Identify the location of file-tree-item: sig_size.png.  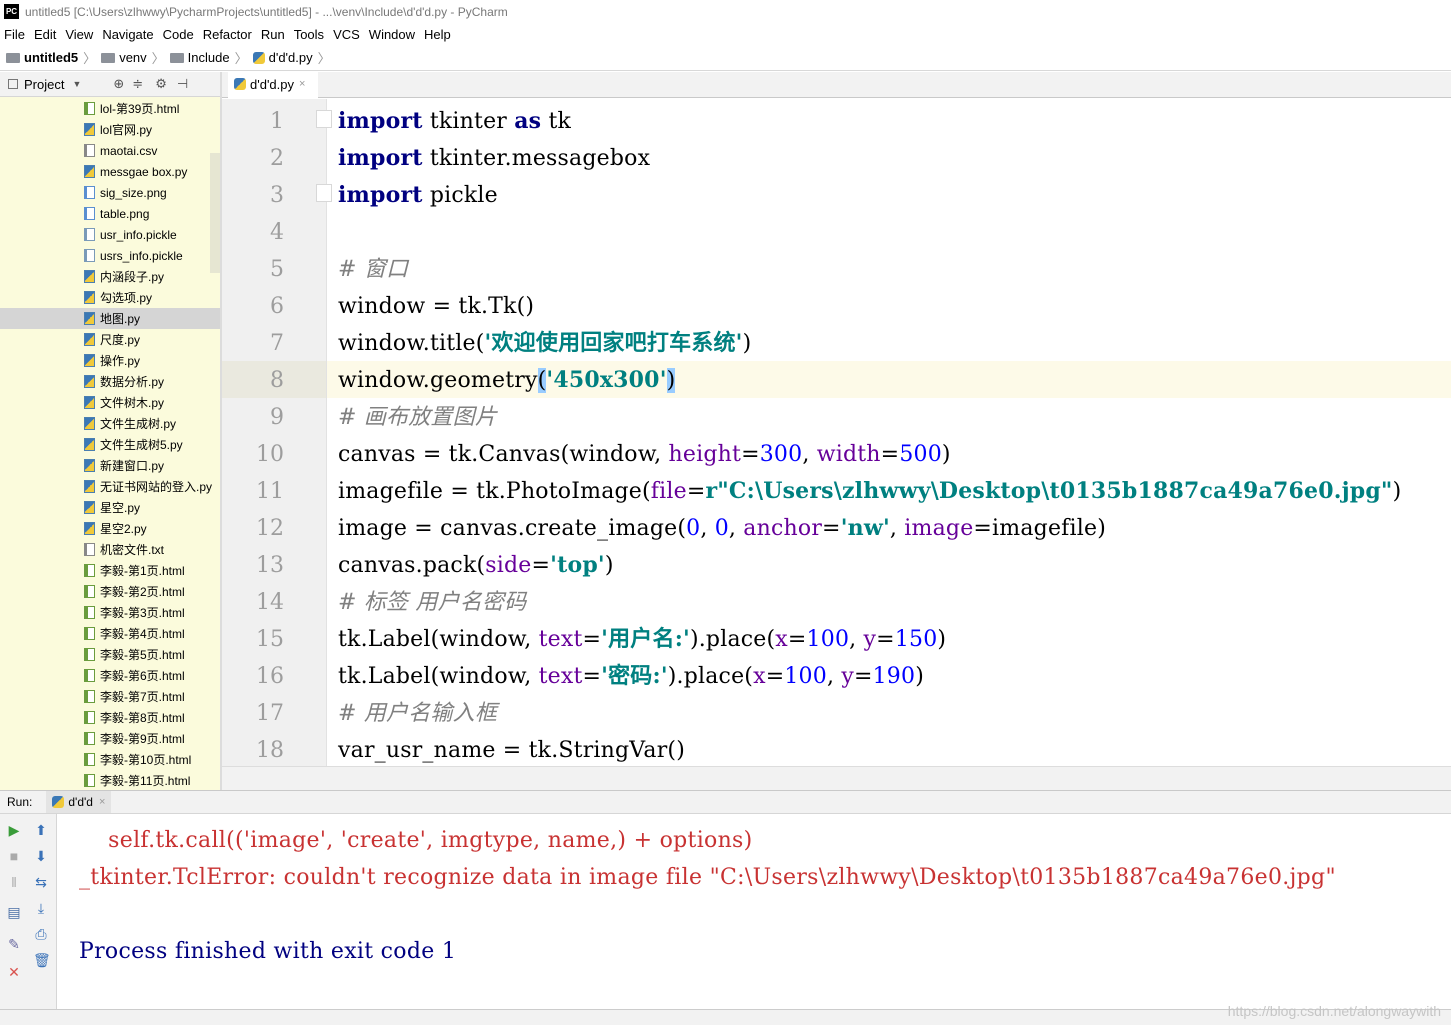
(110, 192).